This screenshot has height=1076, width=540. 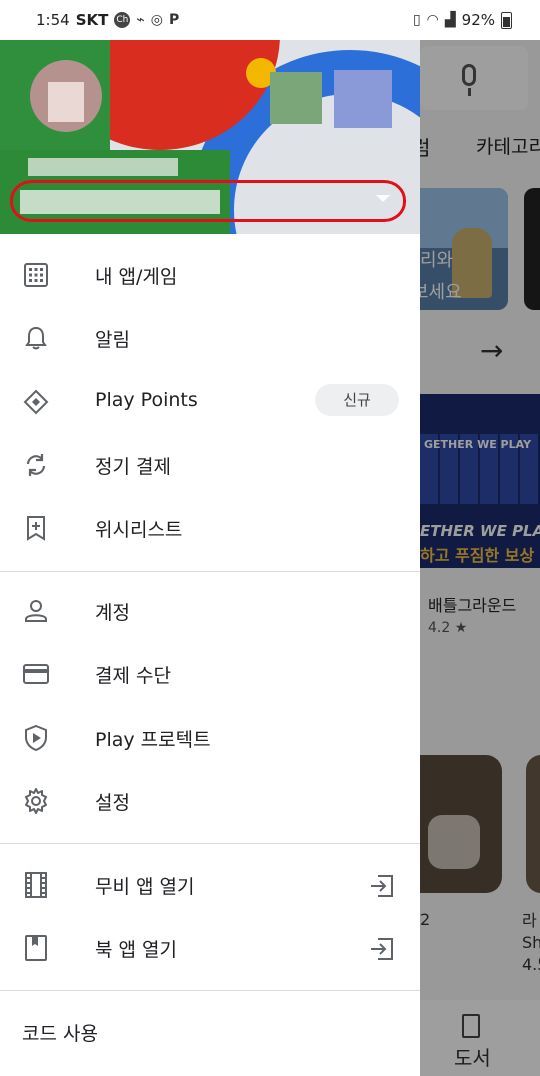 What do you see at coordinates (92, 20) in the screenshot?
I see `status-carrier: SKT` at bounding box center [92, 20].